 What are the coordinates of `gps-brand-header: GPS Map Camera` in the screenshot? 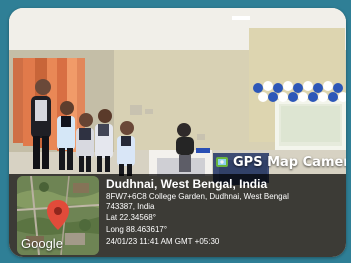 It's located at (280, 162).